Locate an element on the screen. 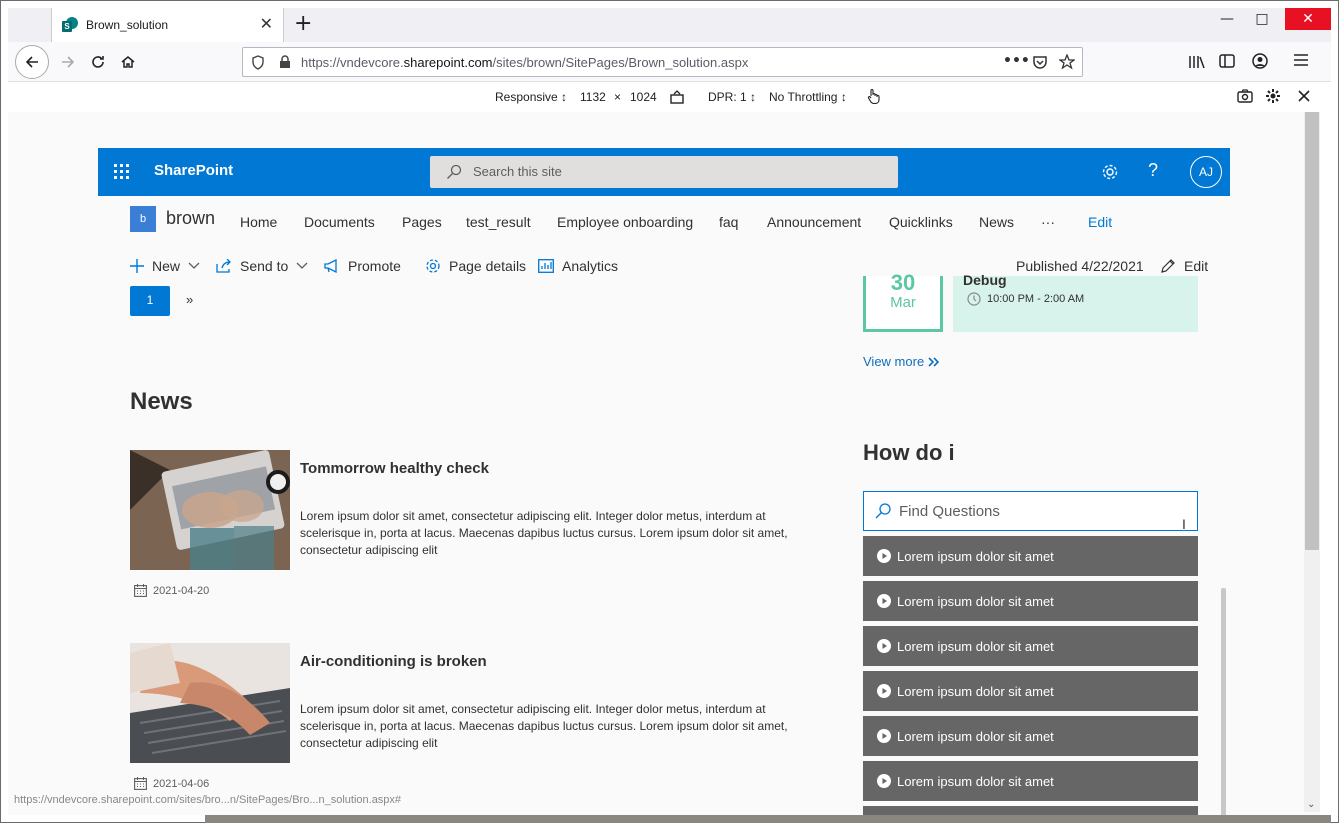  questions-scrollbar is located at coordinates (1223, 701).